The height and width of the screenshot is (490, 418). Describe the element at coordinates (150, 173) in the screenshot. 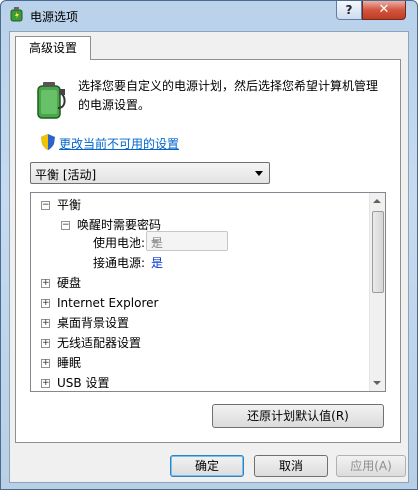

I see `power-plan-select: 平衡 [活动]` at that location.